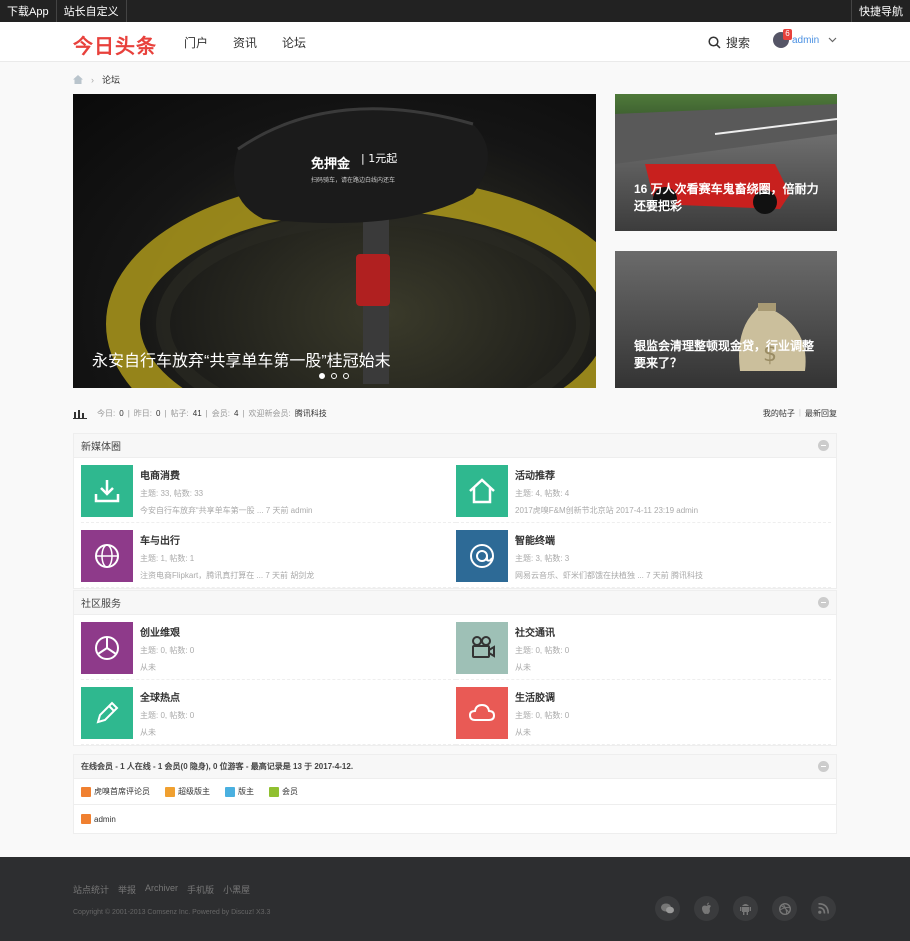 The image size is (910, 941). What do you see at coordinates (880, 11) in the screenshot?
I see `quick-nav-link: 快捷导航` at bounding box center [880, 11].